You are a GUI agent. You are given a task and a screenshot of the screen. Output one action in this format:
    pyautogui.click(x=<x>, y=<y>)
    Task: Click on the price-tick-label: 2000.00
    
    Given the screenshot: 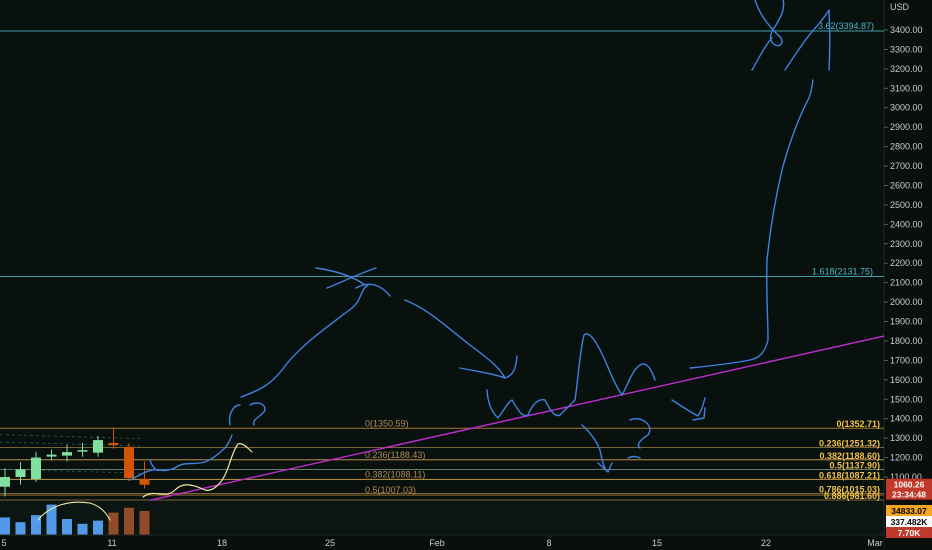 What is the action you would take?
    pyautogui.click(x=906, y=302)
    